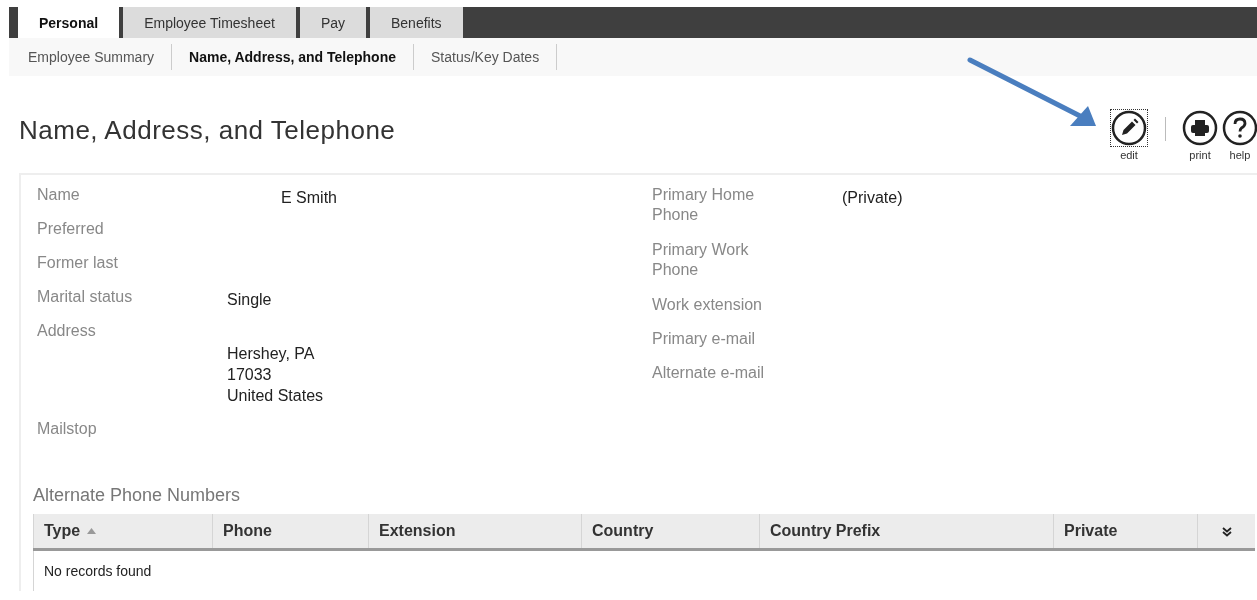  What do you see at coordinates (309, 198) in the screenshot?
I see `field-value: E Smith` at bounding box center [309, 198].